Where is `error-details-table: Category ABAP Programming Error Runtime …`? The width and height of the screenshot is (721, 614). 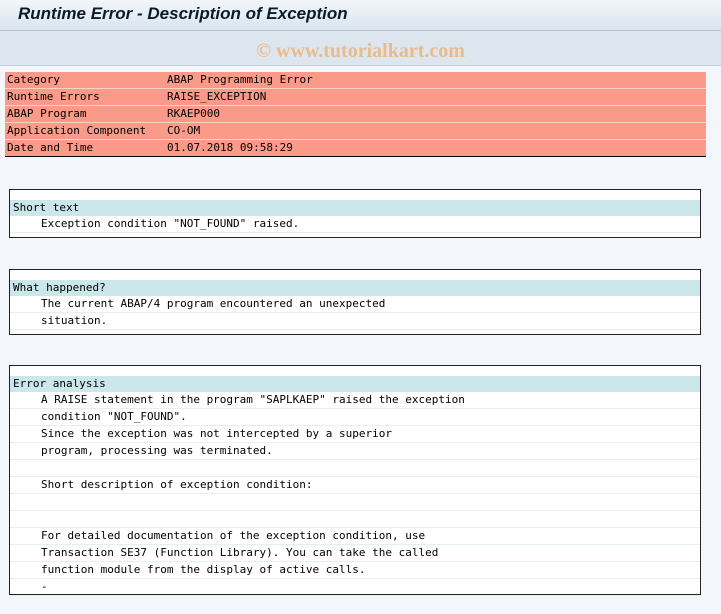
error-details-table: Category ABAP Programming Error Runtime … is located at coordinates (355, 114).